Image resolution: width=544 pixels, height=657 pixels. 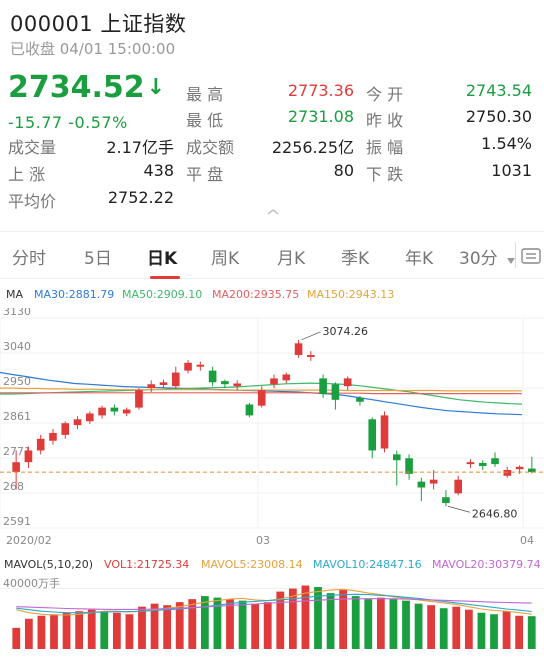 What do you see at coordinates (93, 49) in the screenshot?
I see `market-status: 已收盘 04/01 15:00:00` at bounding box center [93, 49].